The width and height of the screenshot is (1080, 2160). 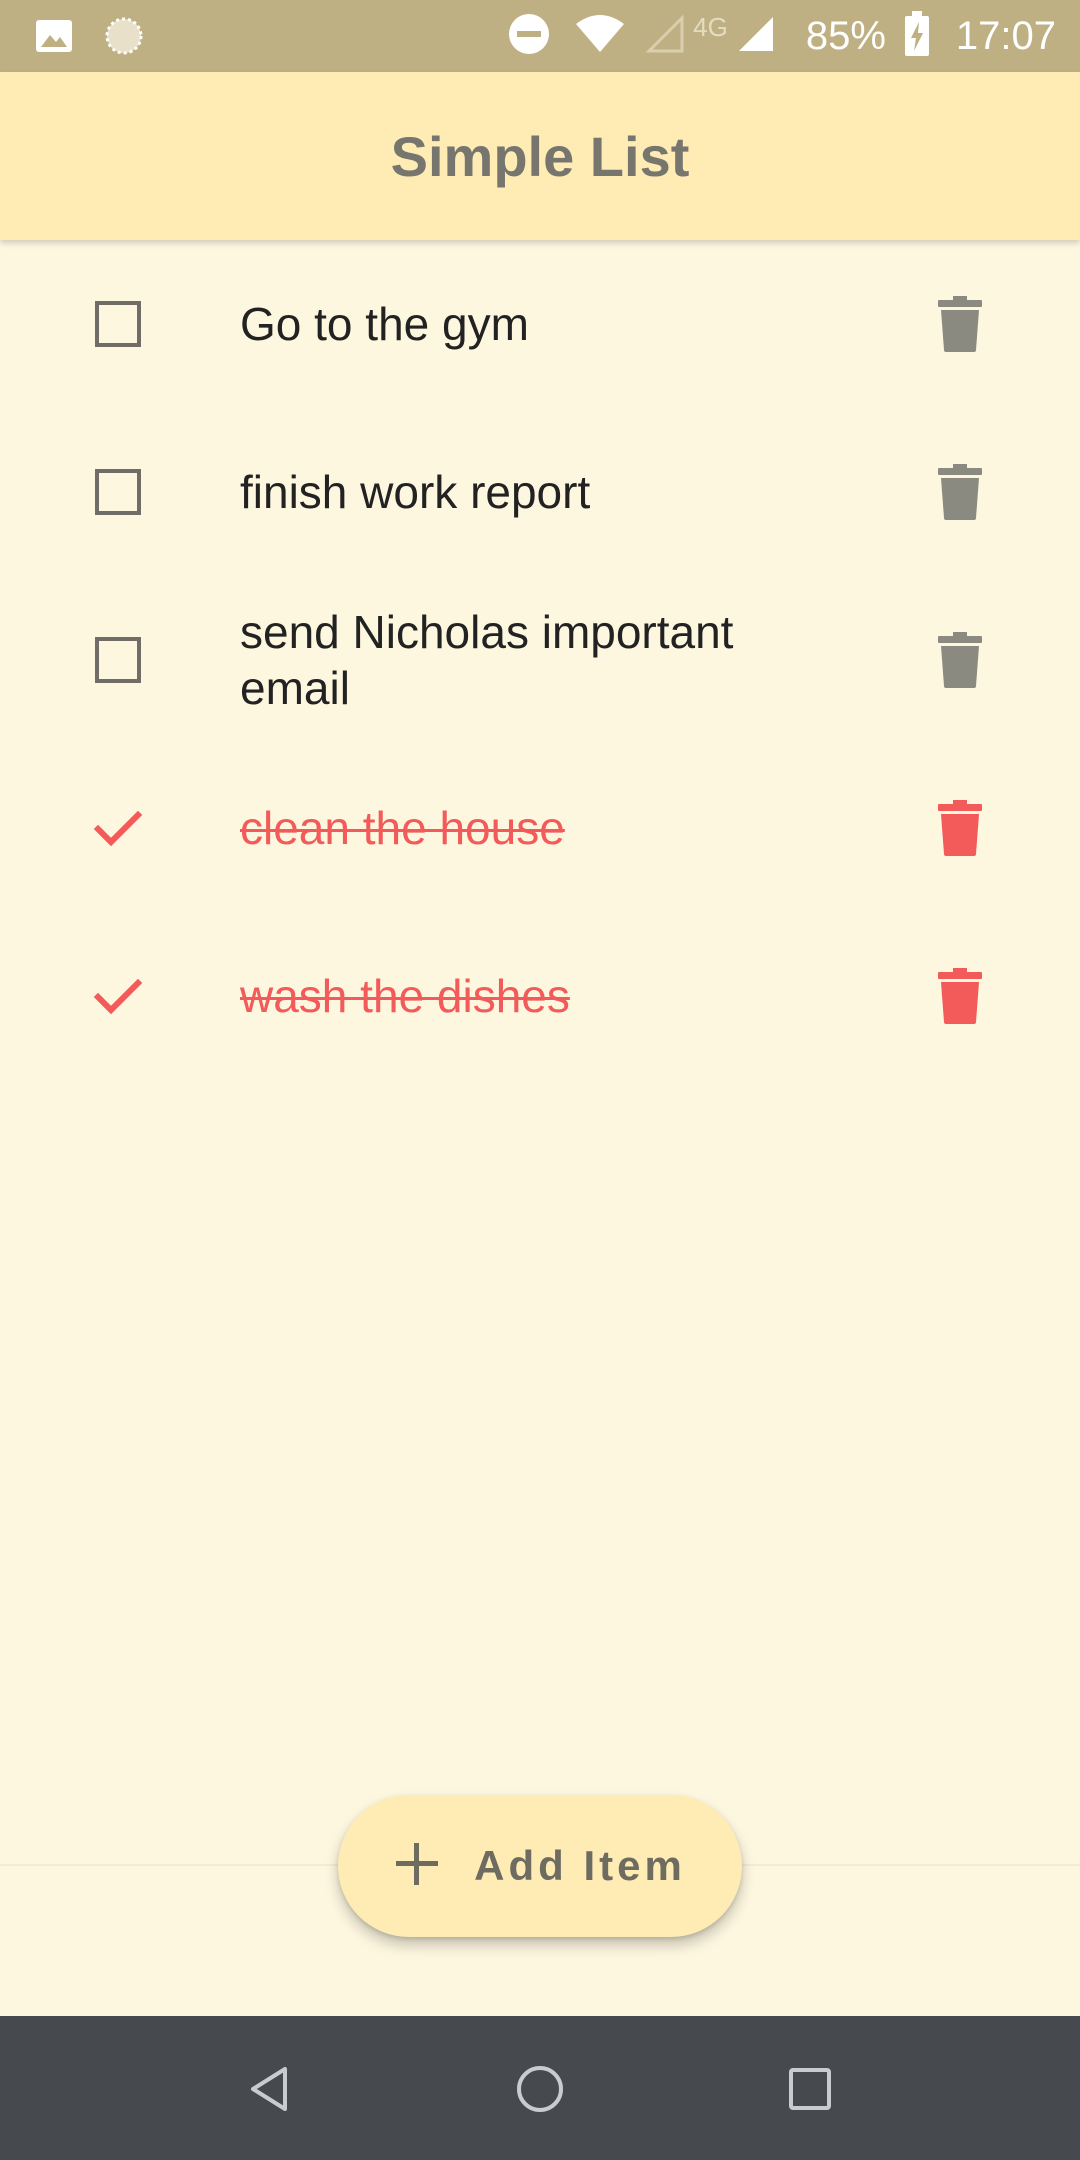 I want to click on back-icon, so click(x=269, y=2089).